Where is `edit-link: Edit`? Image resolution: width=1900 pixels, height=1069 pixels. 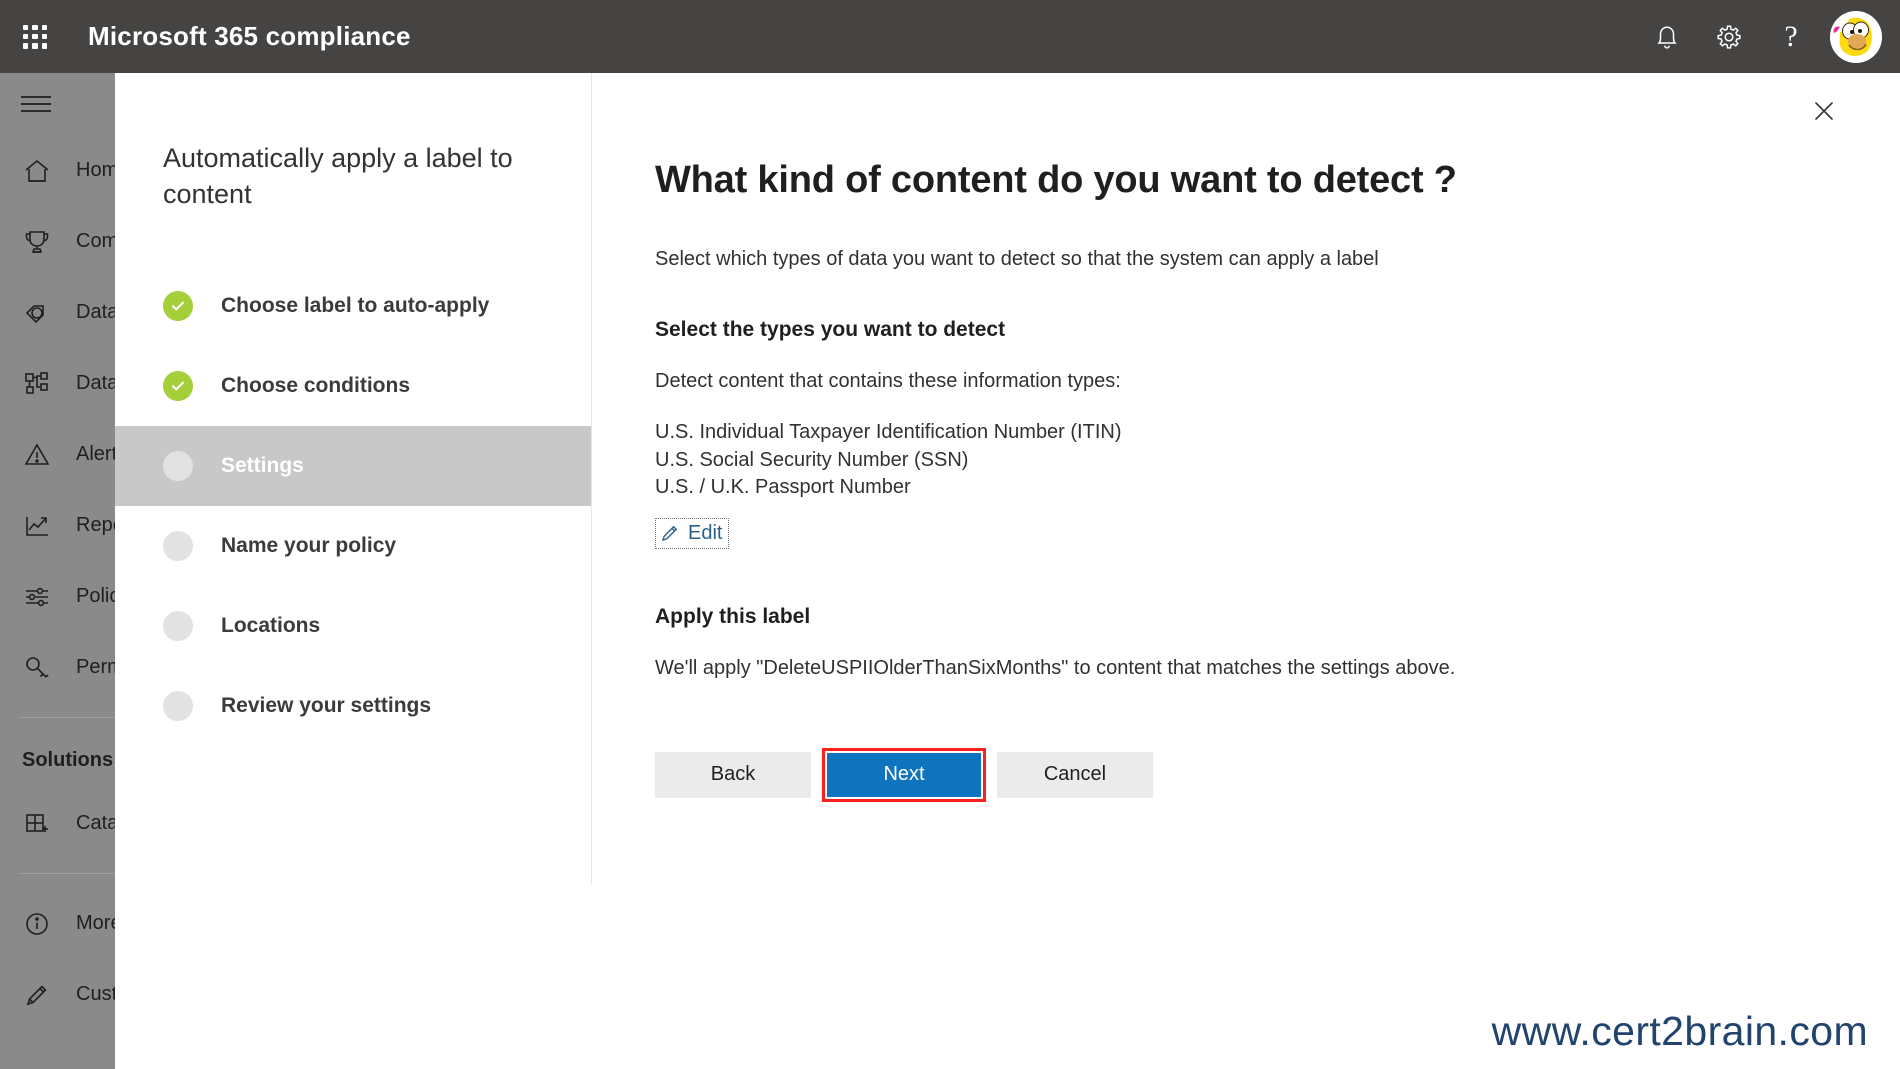 edit-link: Edit is located at coordinates (692, 533).